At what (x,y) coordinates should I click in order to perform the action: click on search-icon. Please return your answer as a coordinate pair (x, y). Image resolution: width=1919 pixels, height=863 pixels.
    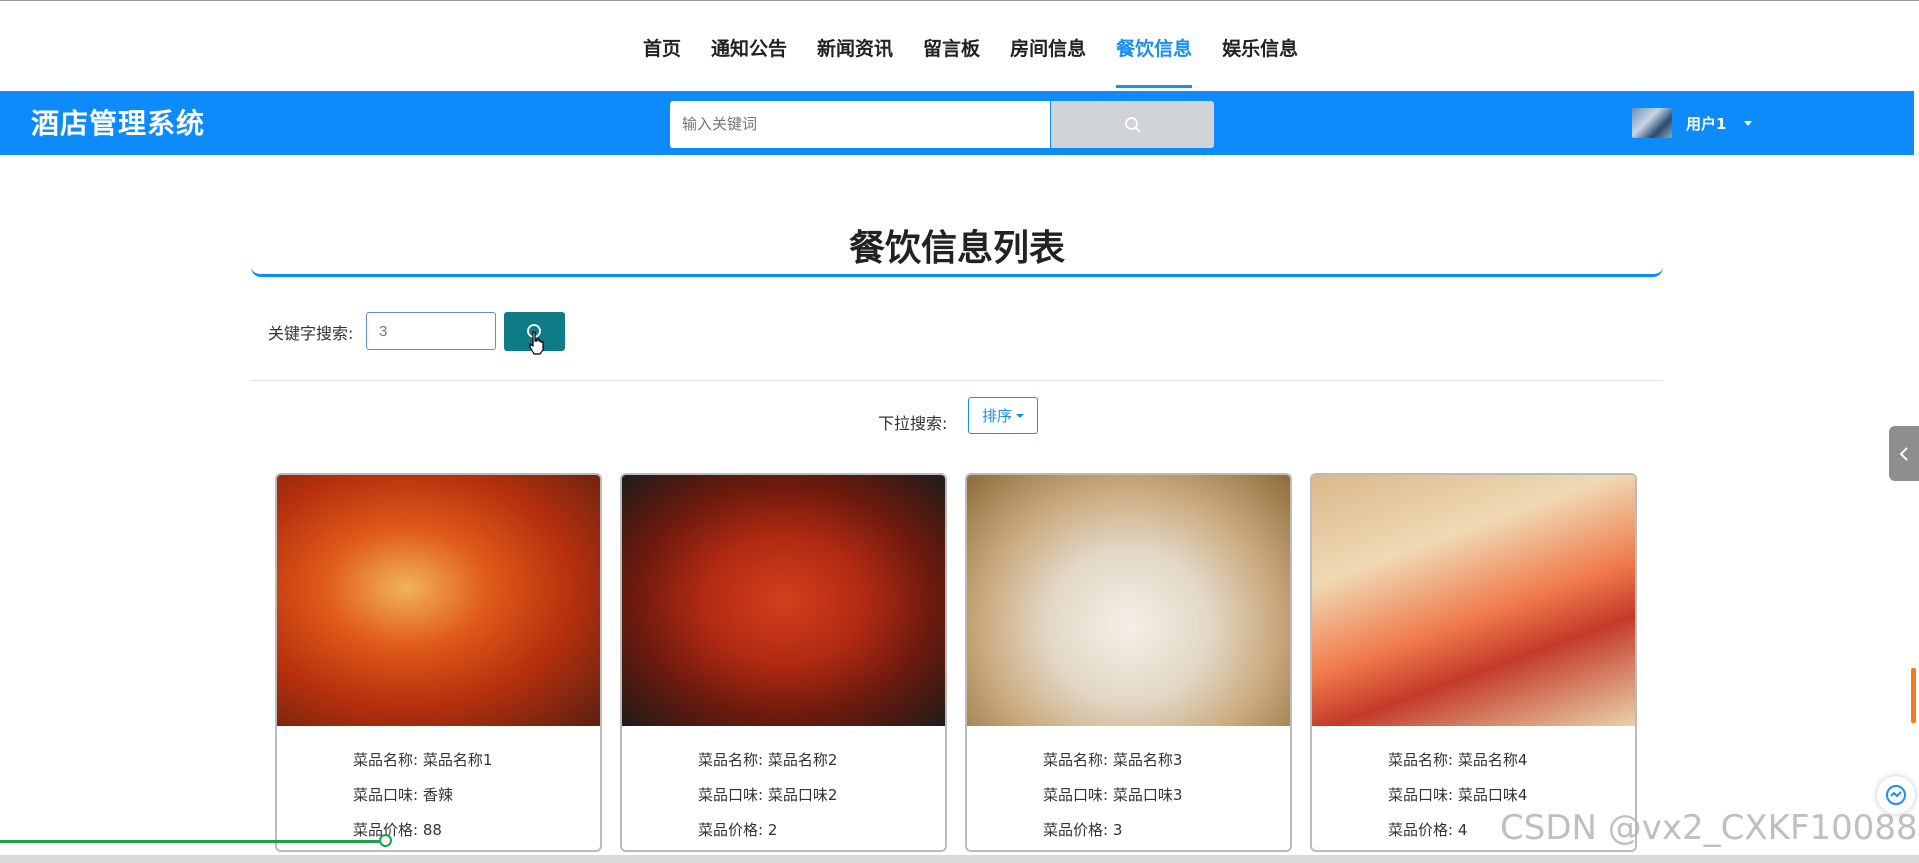
    Looking at the image, I should click on (1132, 124).